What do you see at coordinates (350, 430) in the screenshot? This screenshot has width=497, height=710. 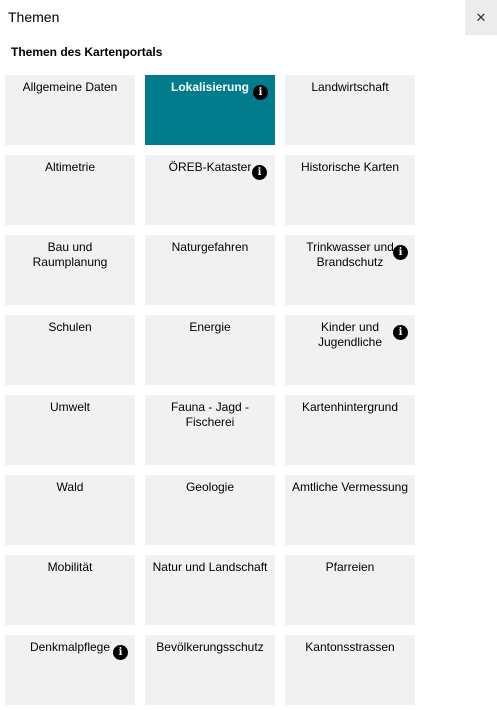 I see `theme-tile: Kartenhintergrund` at bounding box center [350, 430].